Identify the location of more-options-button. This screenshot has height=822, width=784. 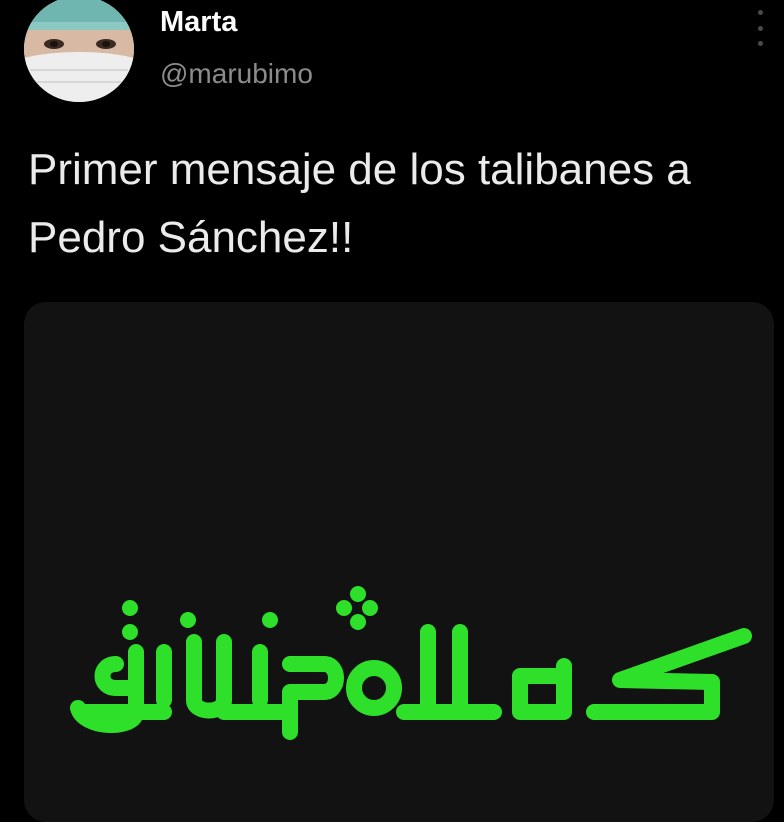
(760, 28).